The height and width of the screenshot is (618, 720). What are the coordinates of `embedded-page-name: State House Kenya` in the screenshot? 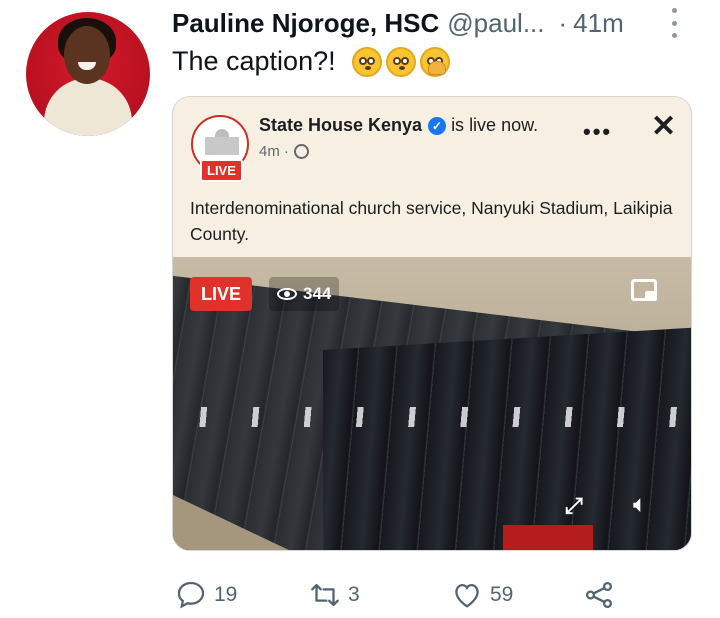 It's located at (340, 125).